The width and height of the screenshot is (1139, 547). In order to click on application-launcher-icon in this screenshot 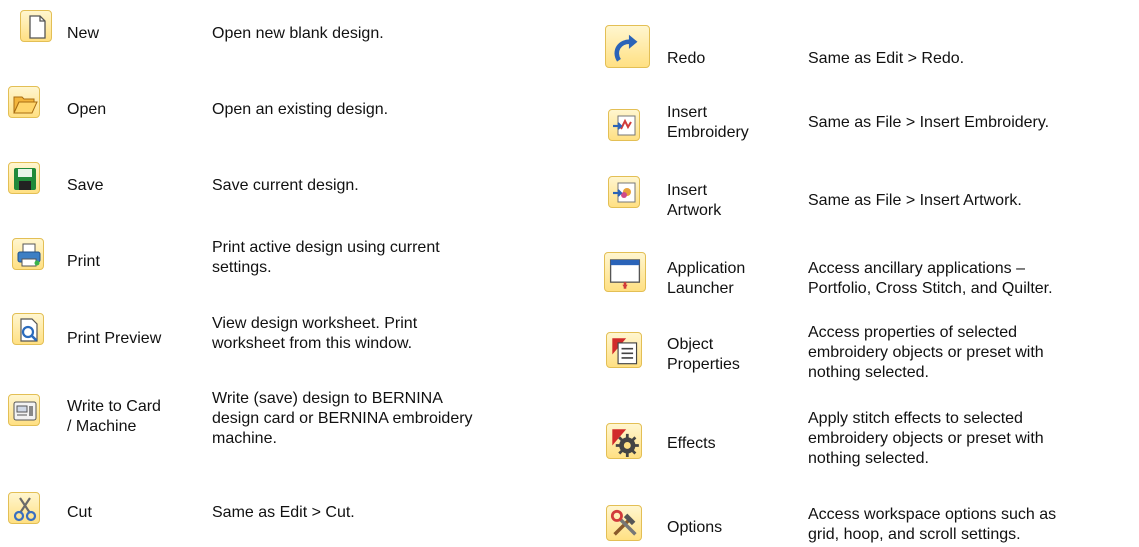, I will do `click(625, 272)`.